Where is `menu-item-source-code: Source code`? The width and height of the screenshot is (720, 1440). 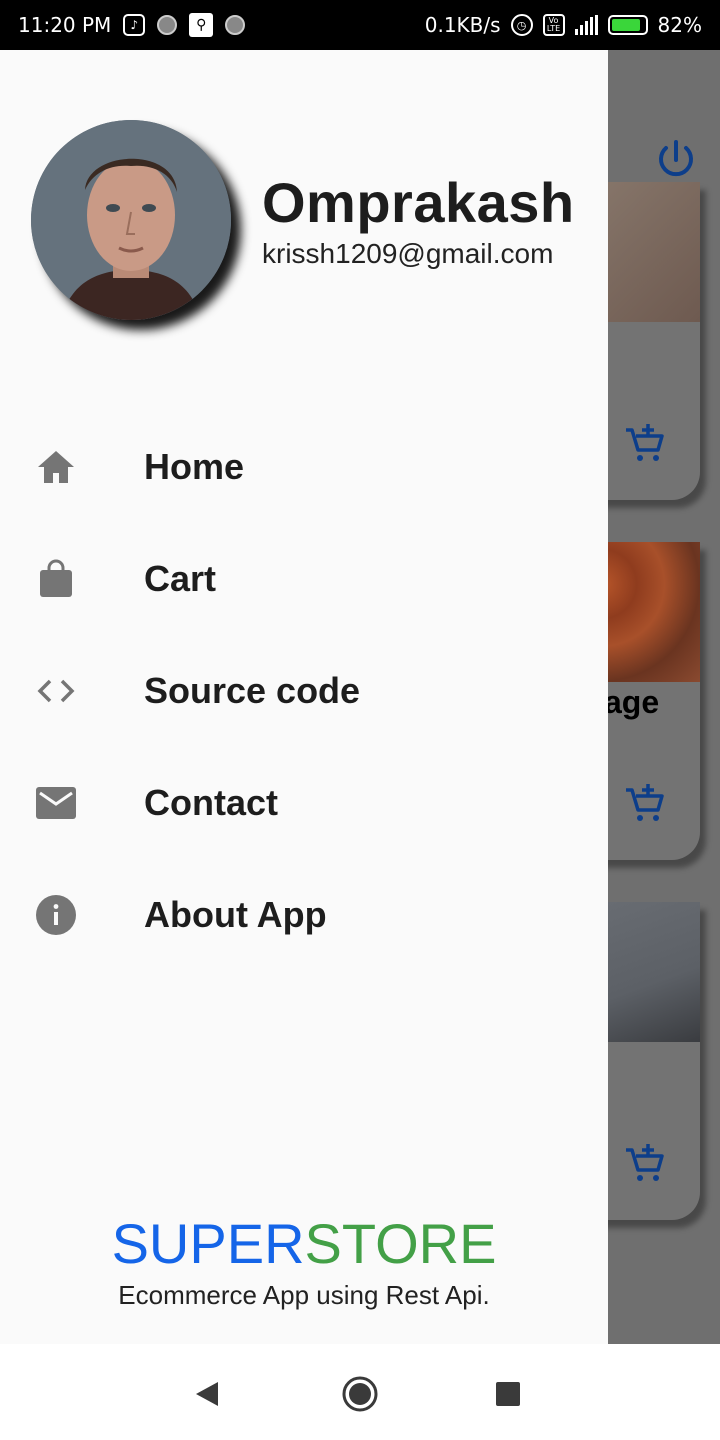 menu-item-source-code: Source code is located at coordinates (304, 691).